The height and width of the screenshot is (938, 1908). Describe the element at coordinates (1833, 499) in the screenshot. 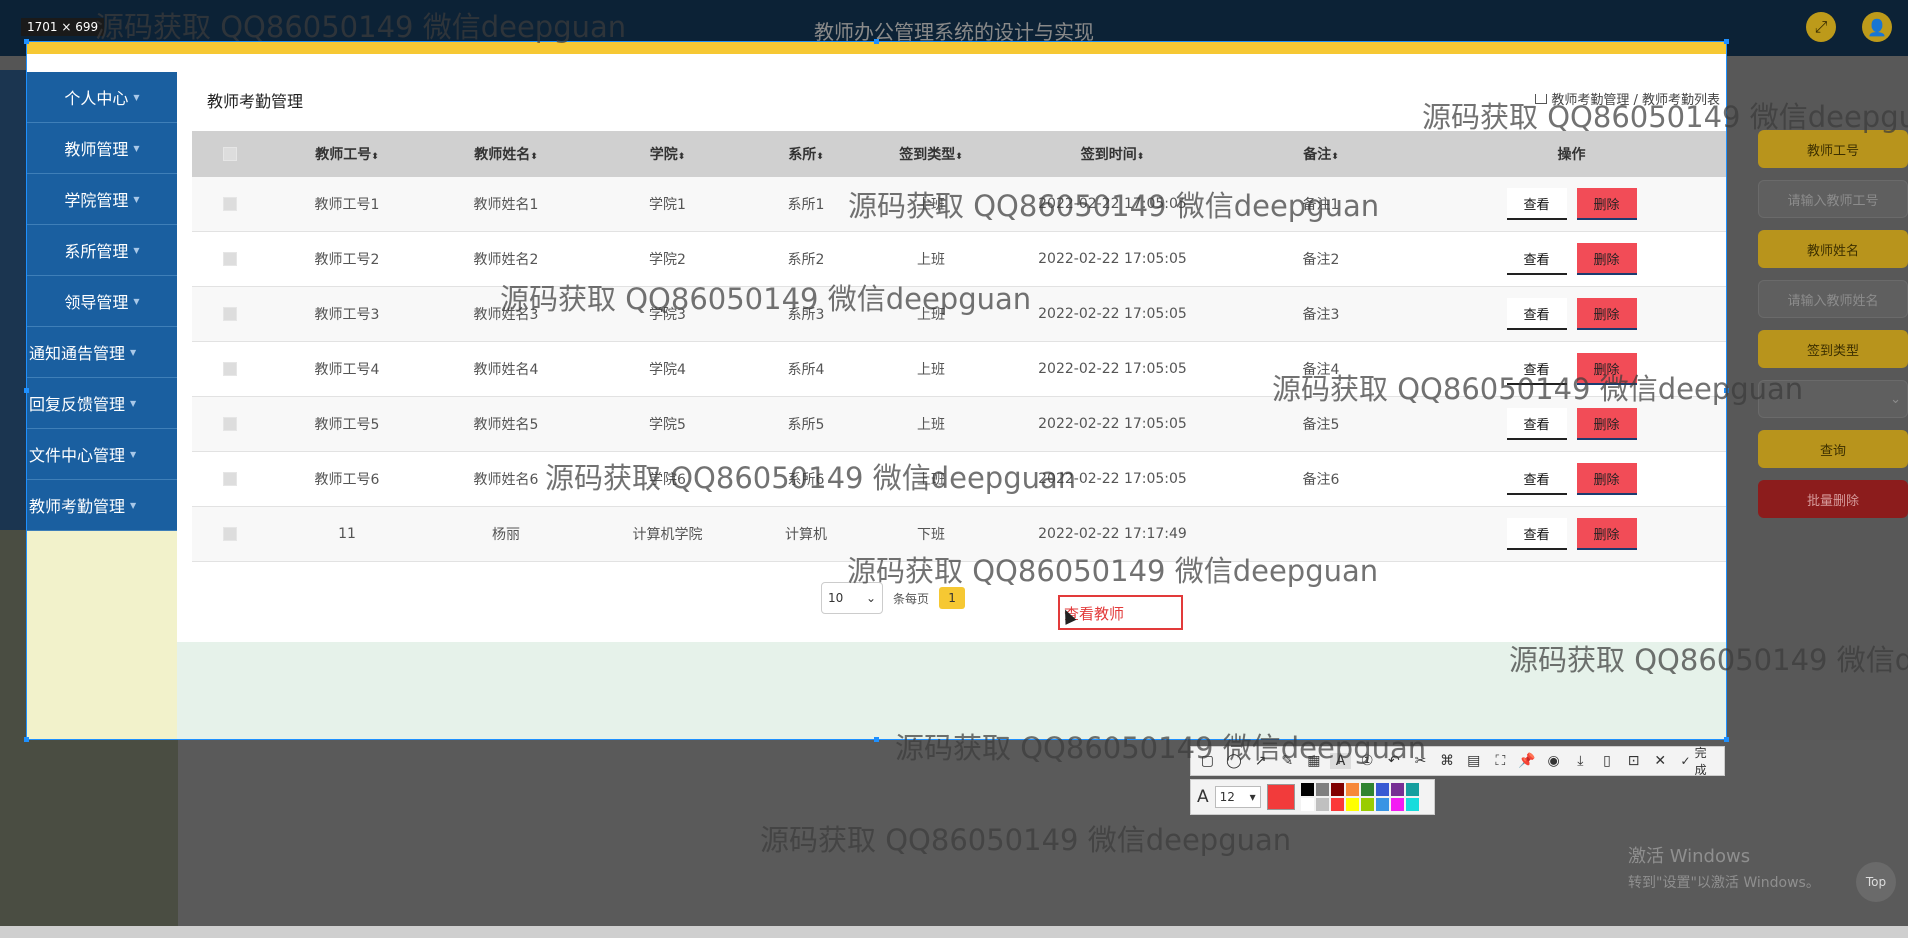

I see `batch-delete-button: 批量删除` at that location.